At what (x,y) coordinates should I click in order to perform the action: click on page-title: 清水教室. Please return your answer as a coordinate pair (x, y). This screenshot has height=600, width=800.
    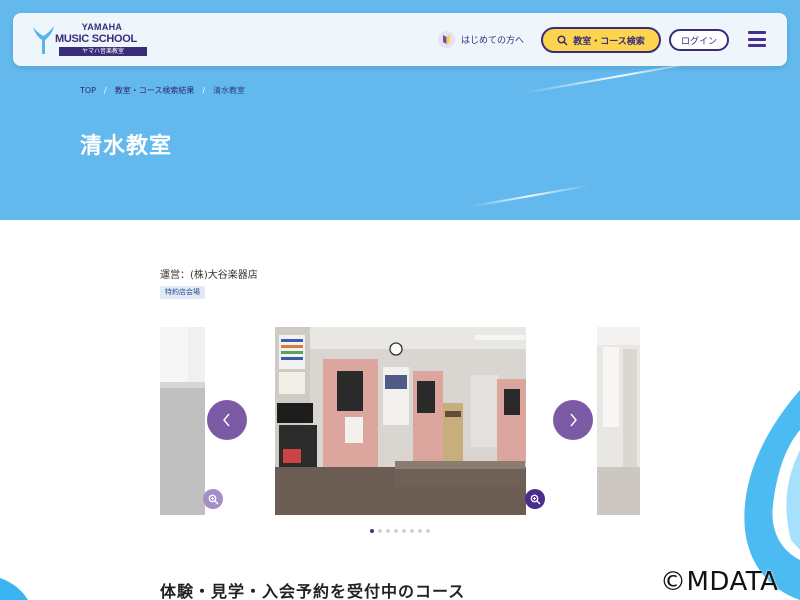
    Looking at the image, I should click on (126, 146).